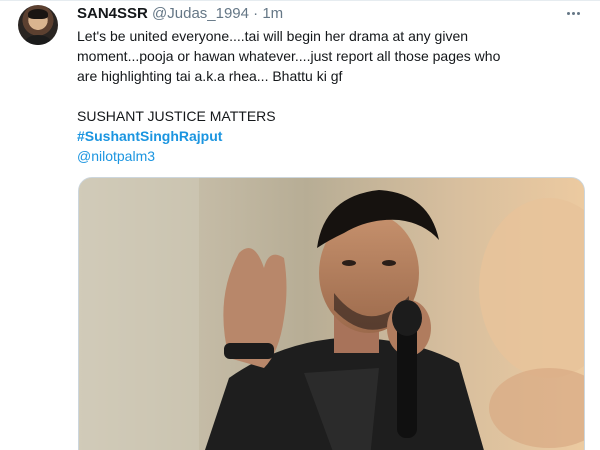 This screenshot has height=450, width=600. Describe the element at coordinates (112, 13) in the screenshot. I see `display-name: SAN4SSR` at that location.